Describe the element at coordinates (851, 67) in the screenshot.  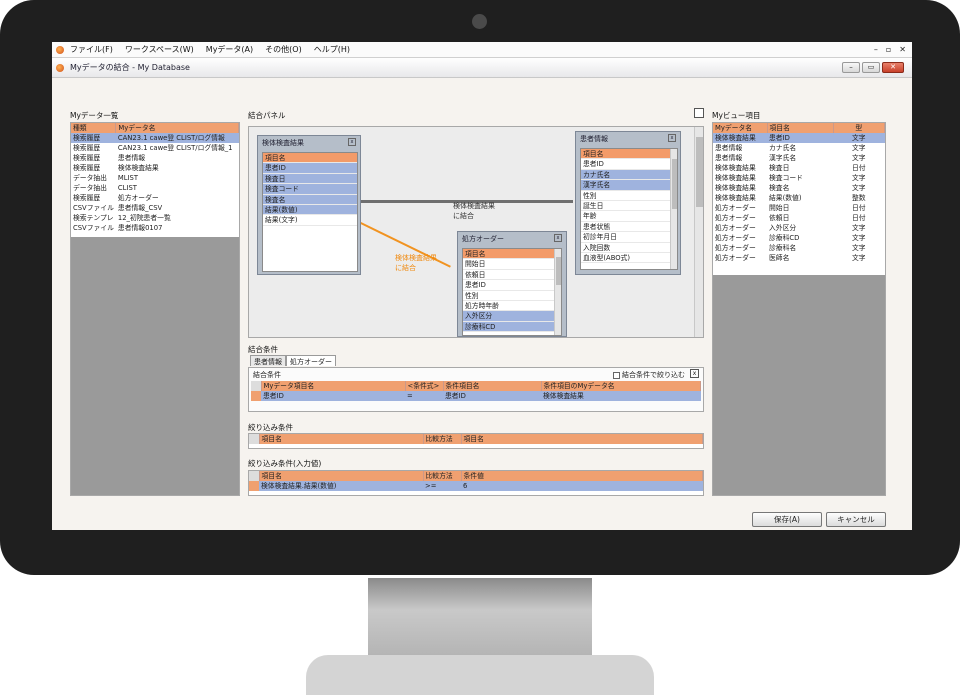
I see `window-minimize-button: –` at that location.